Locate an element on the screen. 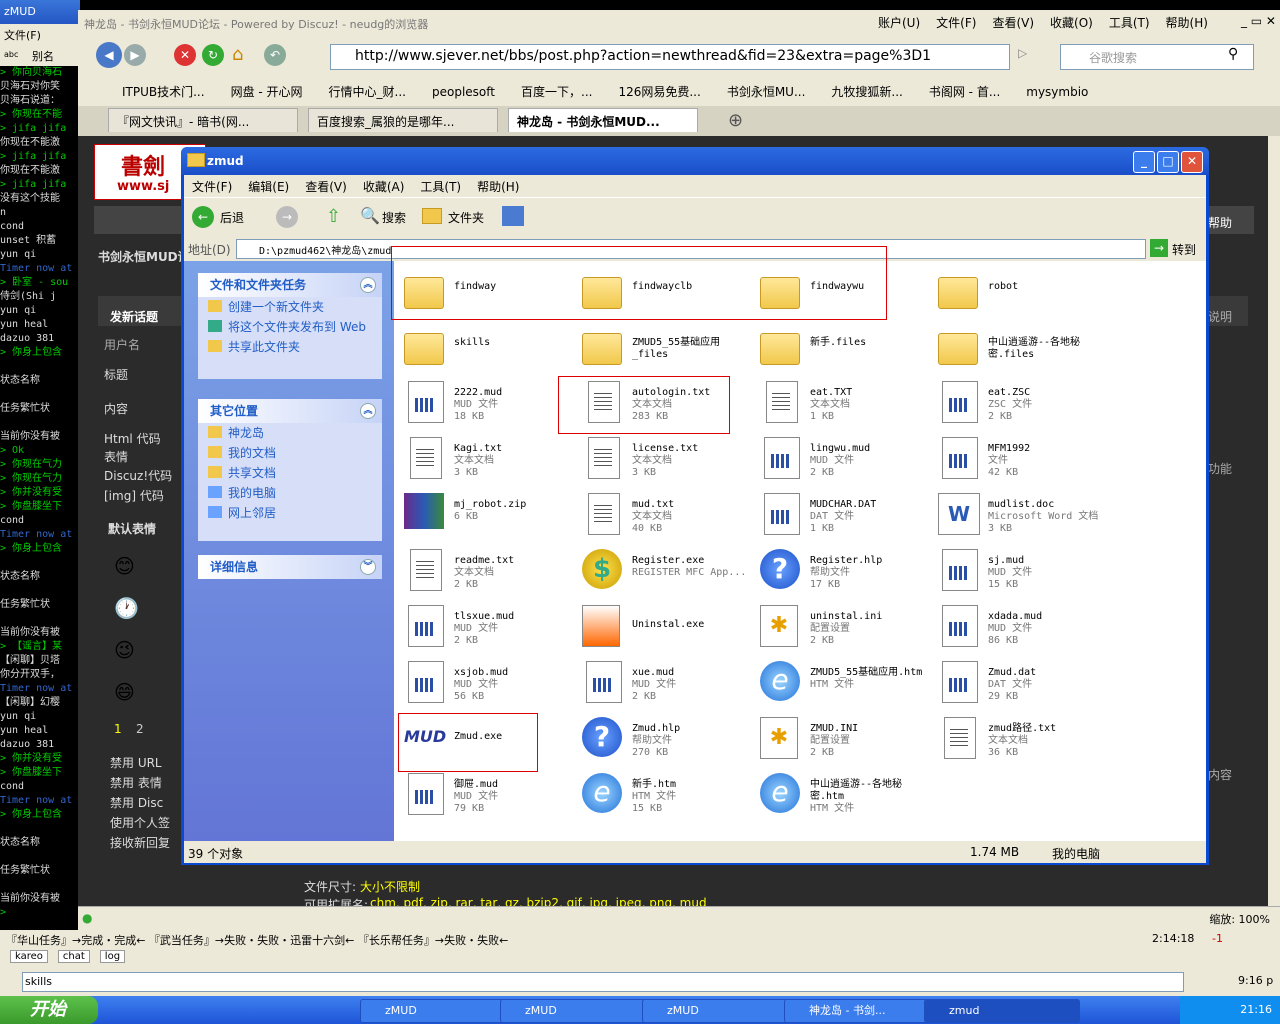  wink-smiley-icon: 😉 is located at coordinates (124, 650).